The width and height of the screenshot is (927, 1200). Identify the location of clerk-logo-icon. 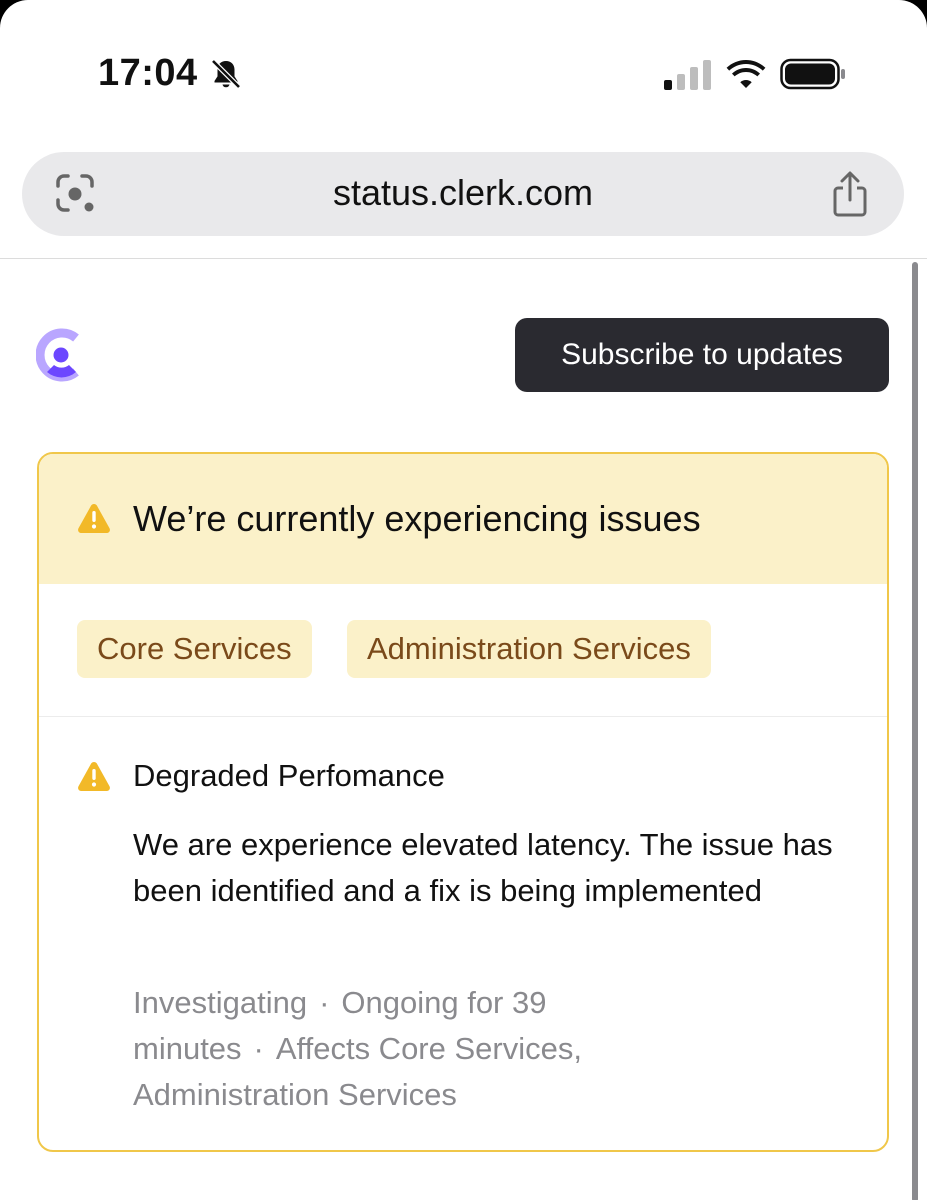
(61, 355).